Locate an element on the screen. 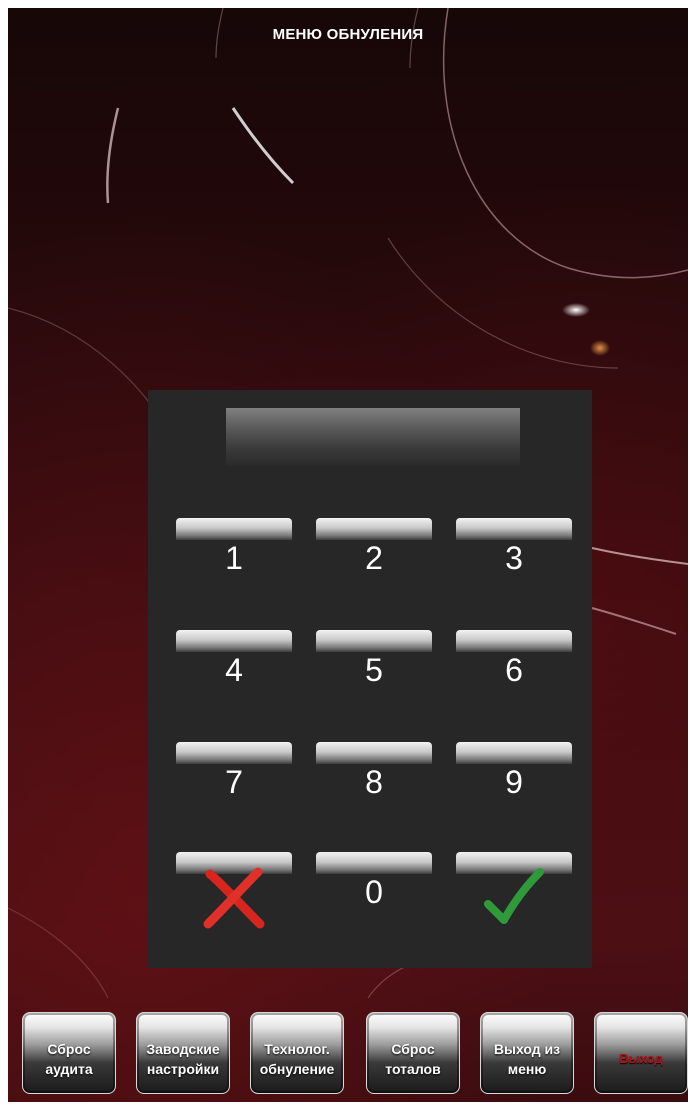  key-label: 4 is located at coordinates (234, 670).